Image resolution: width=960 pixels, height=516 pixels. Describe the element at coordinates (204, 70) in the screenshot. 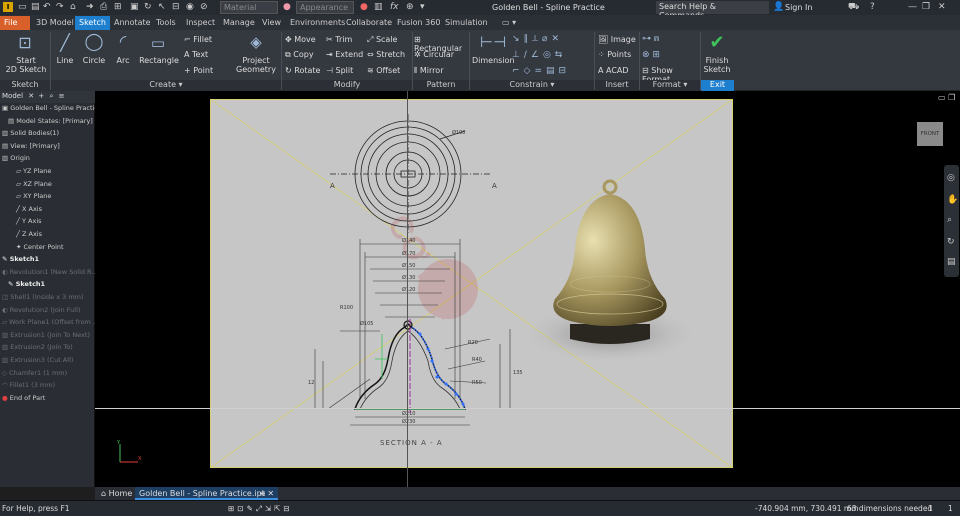

I see `point-button: + Point` at that location.